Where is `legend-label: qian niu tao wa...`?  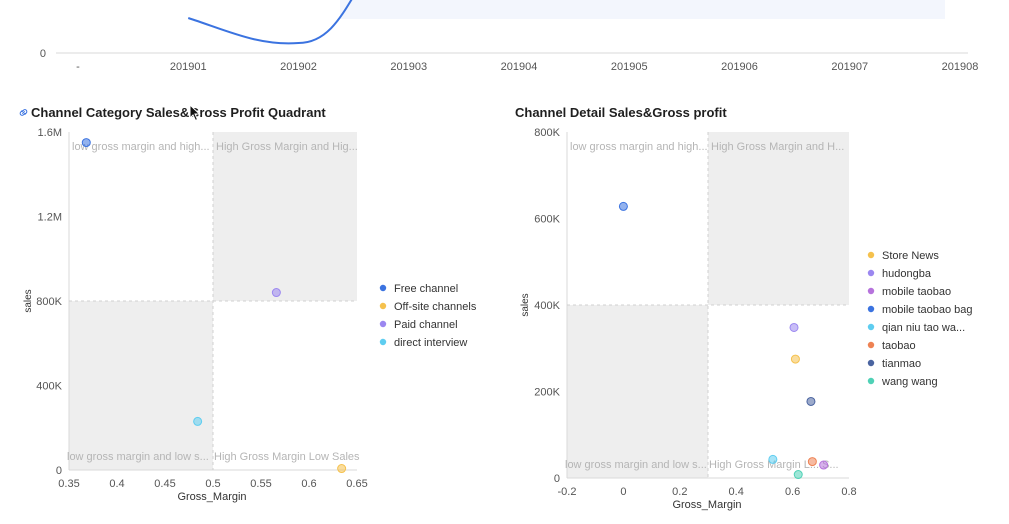
legend-label: qian niu tao wa... is located at coordinates (923, 328).